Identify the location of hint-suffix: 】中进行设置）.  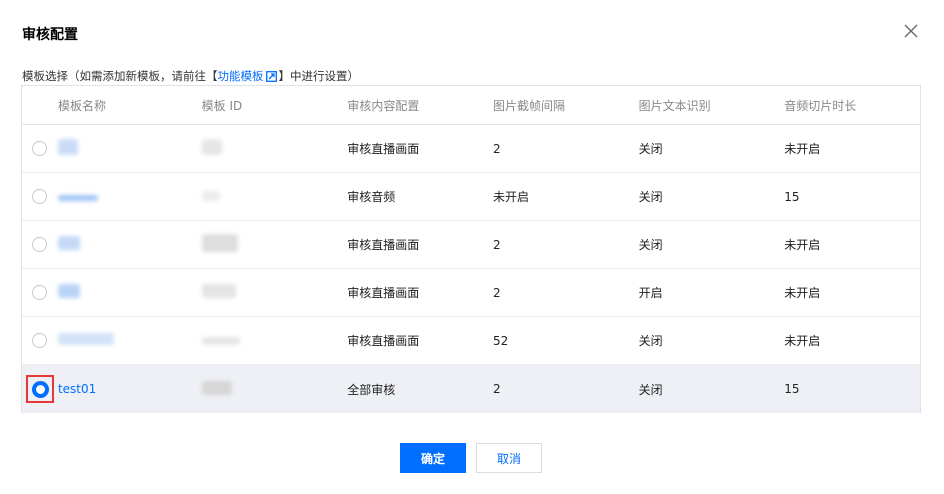
(319, 76).